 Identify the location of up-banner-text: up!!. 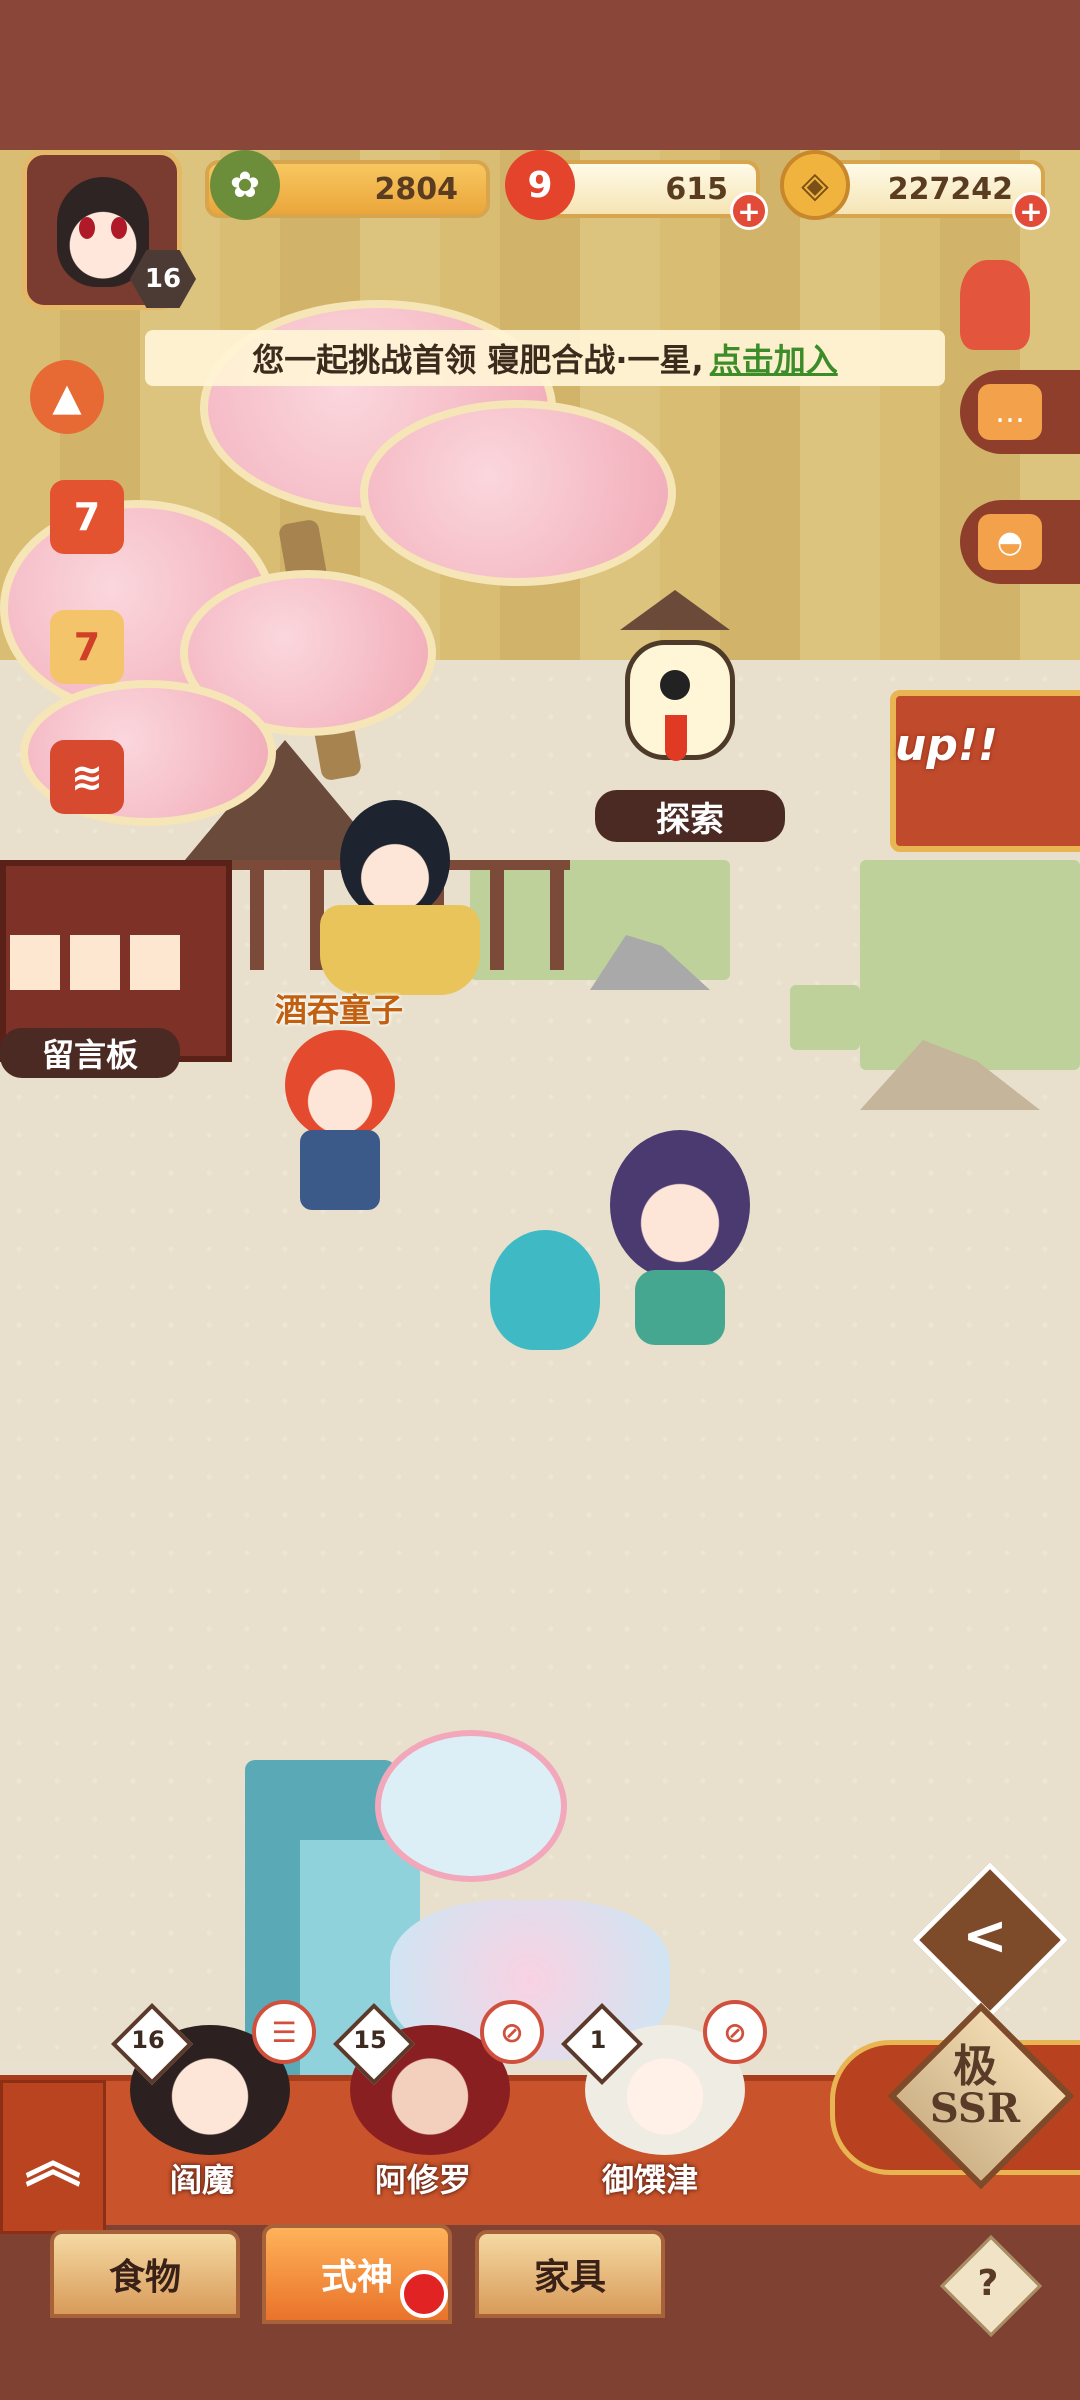
(946, 745).